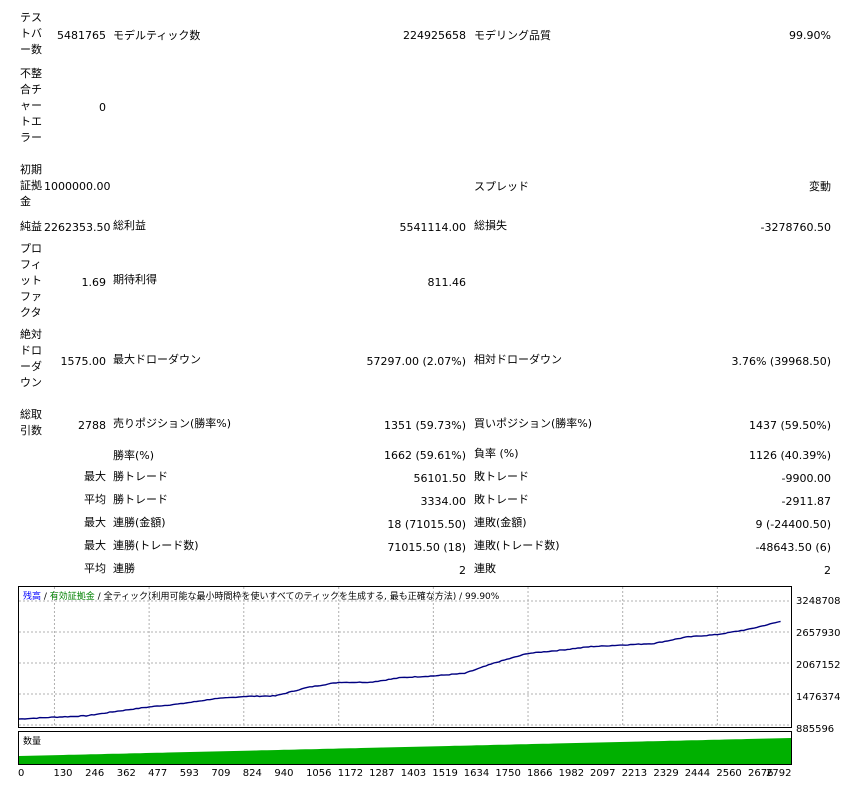 This screenshot has width=850, height=786. Describe the element at coordinates (172, 423) in the screenshot. I see `short-positions-label: 売りポジション(勝率%)` at that location.